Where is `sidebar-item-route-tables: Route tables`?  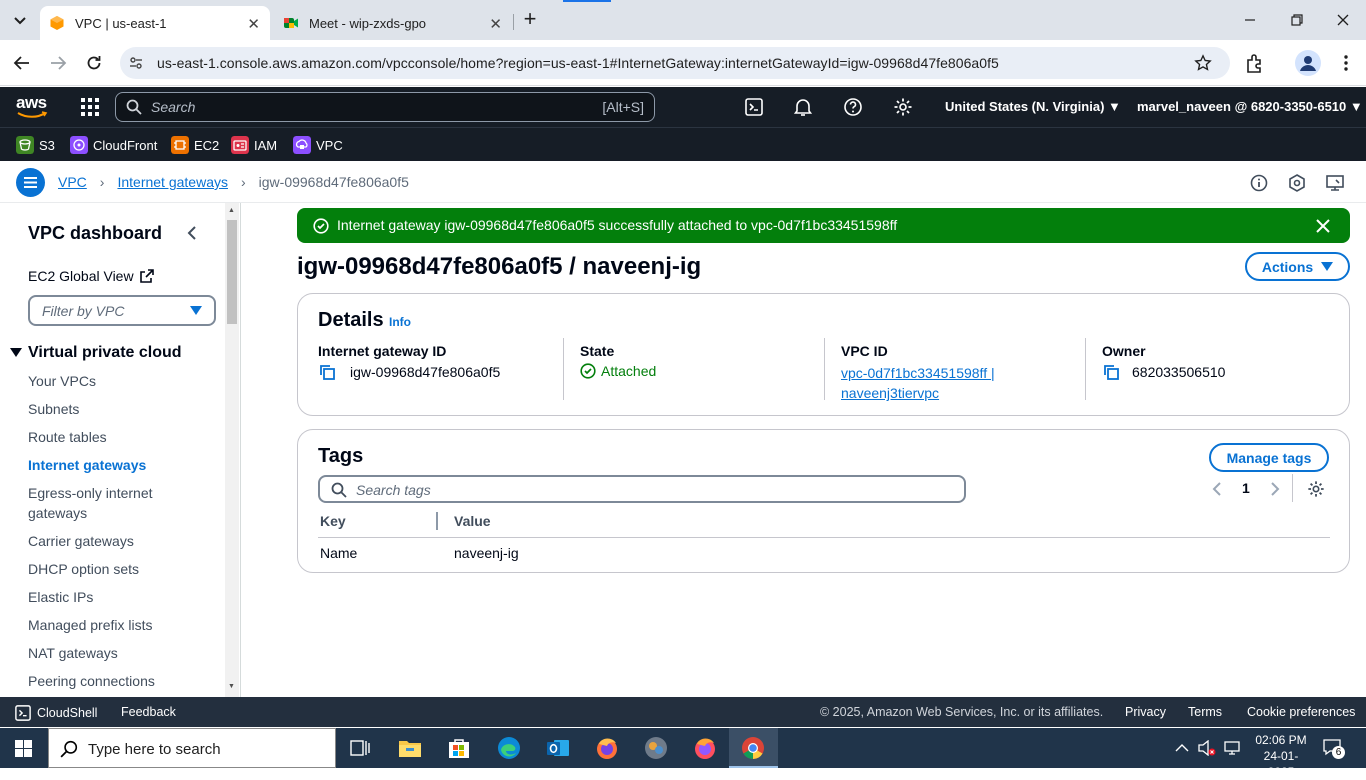
sidebar-item-route-tables: Route tables is located at coordinates (67, 437).